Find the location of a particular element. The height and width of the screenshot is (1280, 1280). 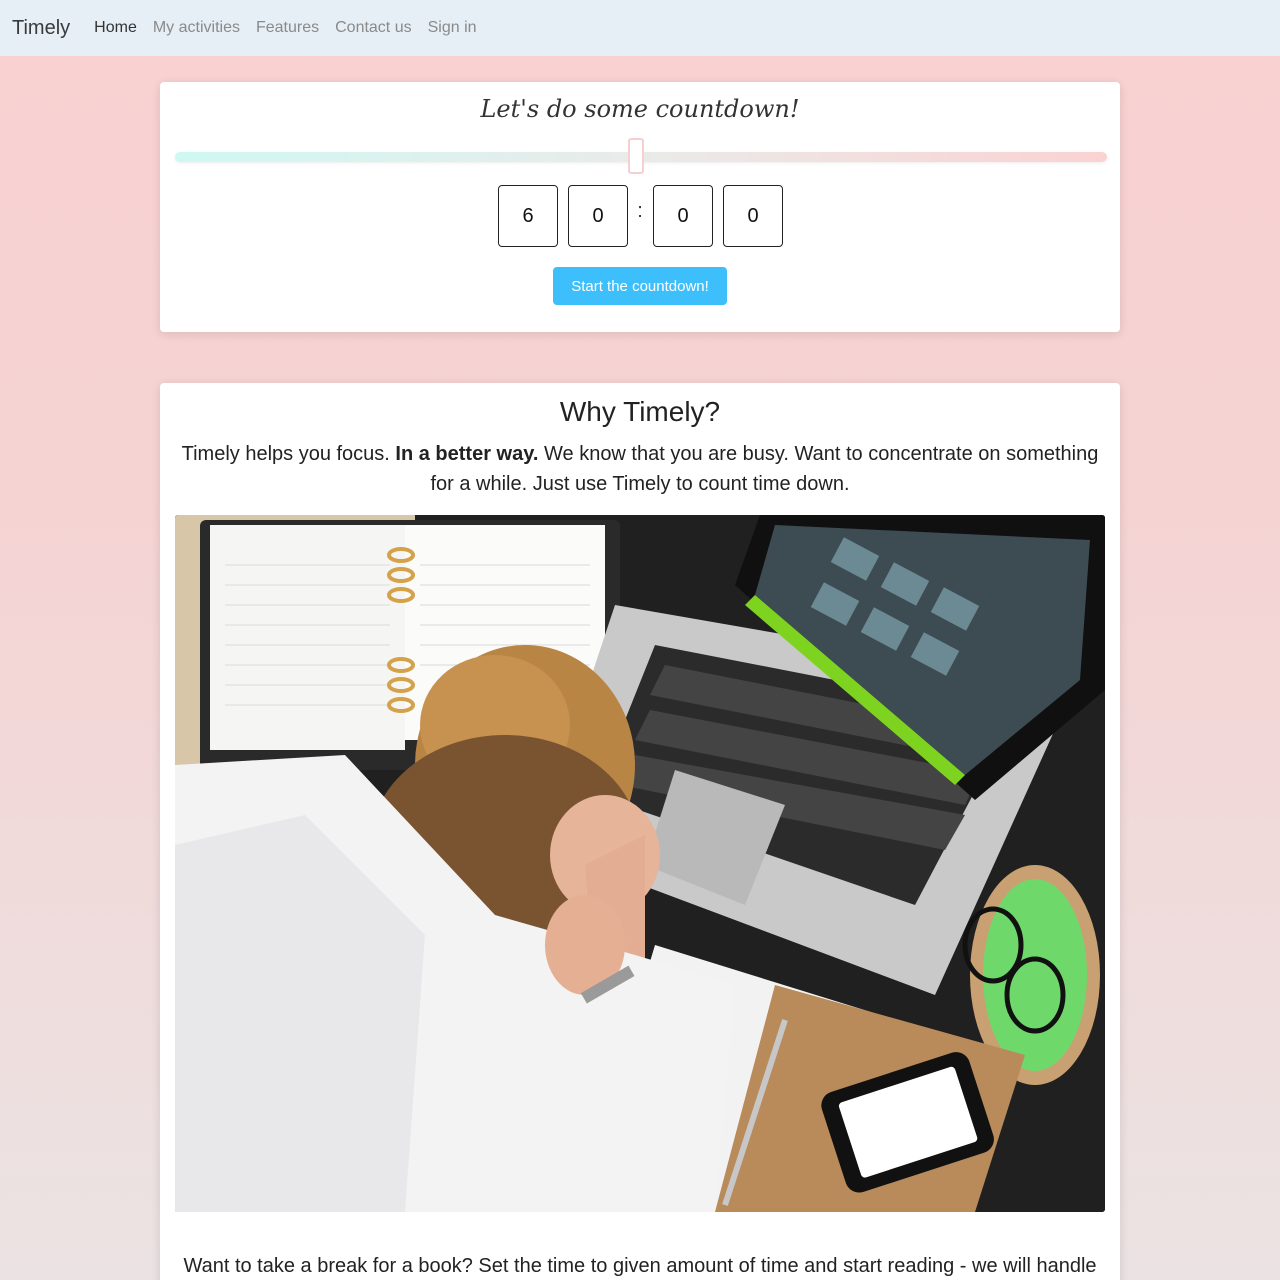

nav-link-contact-us: Contact us is located at coordinates (373, 28).